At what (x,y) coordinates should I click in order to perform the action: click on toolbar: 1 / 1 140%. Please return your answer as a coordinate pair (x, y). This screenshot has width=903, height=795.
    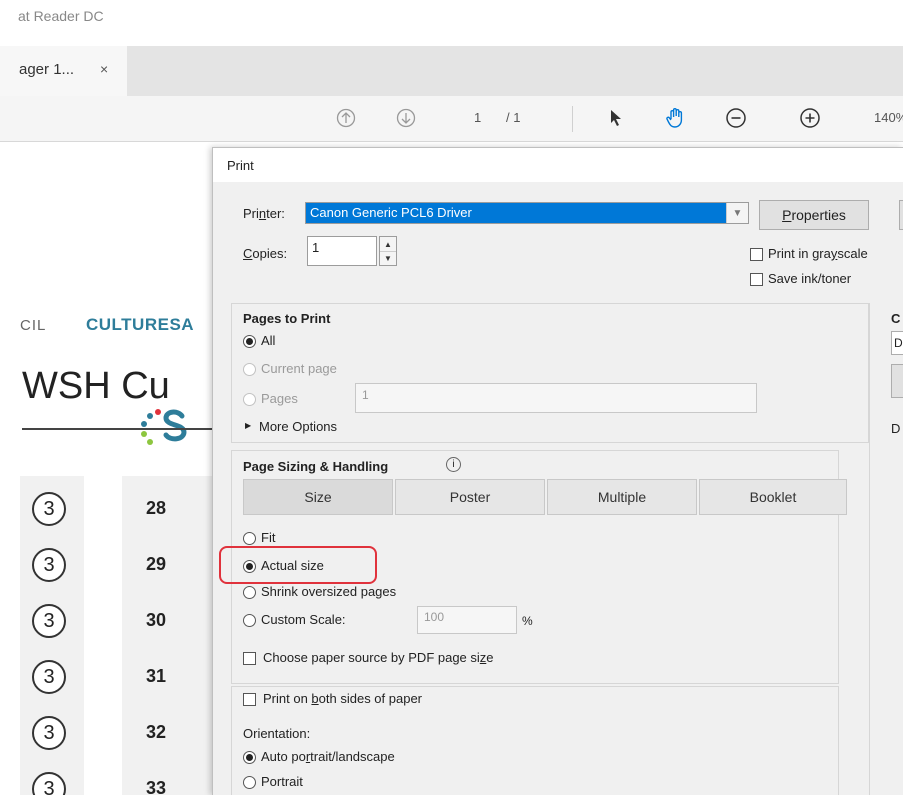
    Looking at the image, I should click on (451, 119).